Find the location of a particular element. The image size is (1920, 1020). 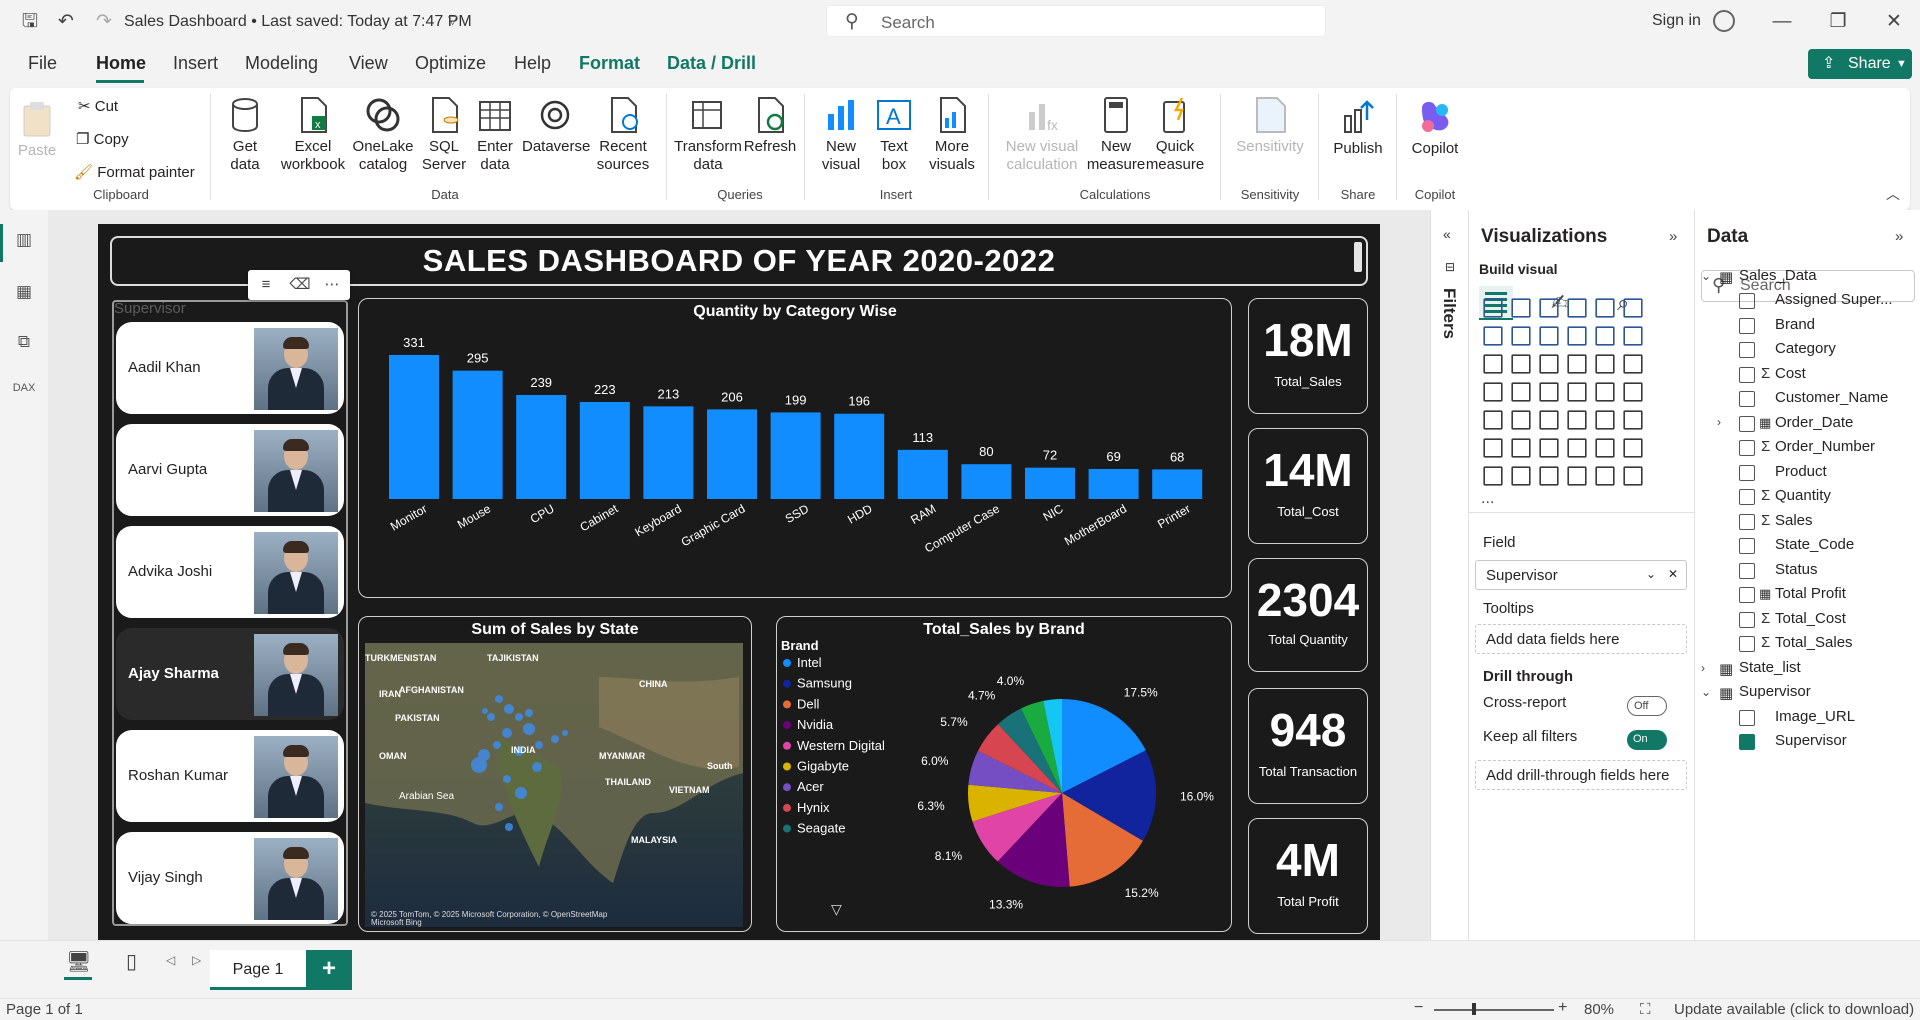

menu-modeling: Modeling is located at coordinates (281, 63).